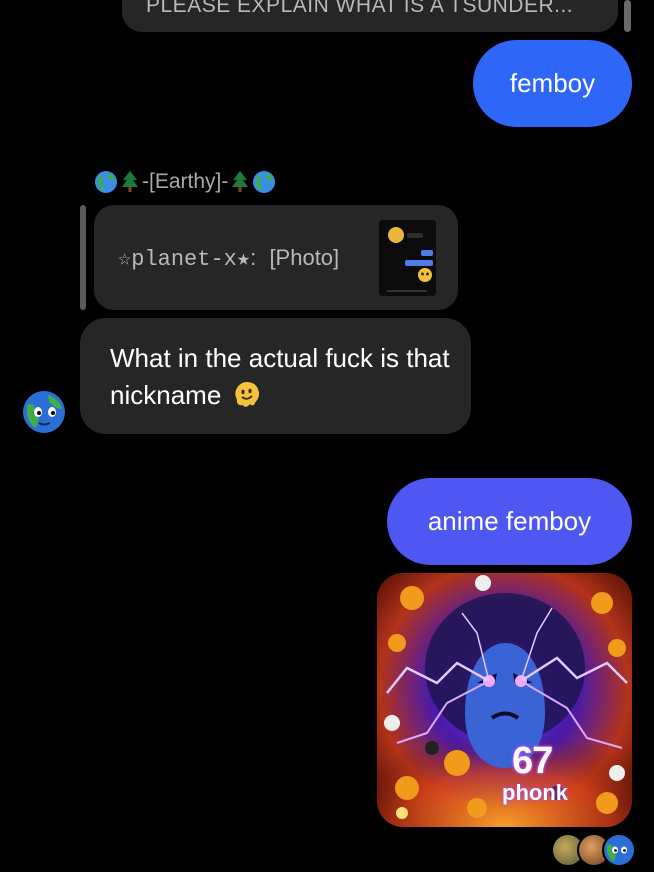  Describe the element at coordinates (184, 259) in the screenshot. I see `quoted-sender-name: ☆planet-x★` at that location.